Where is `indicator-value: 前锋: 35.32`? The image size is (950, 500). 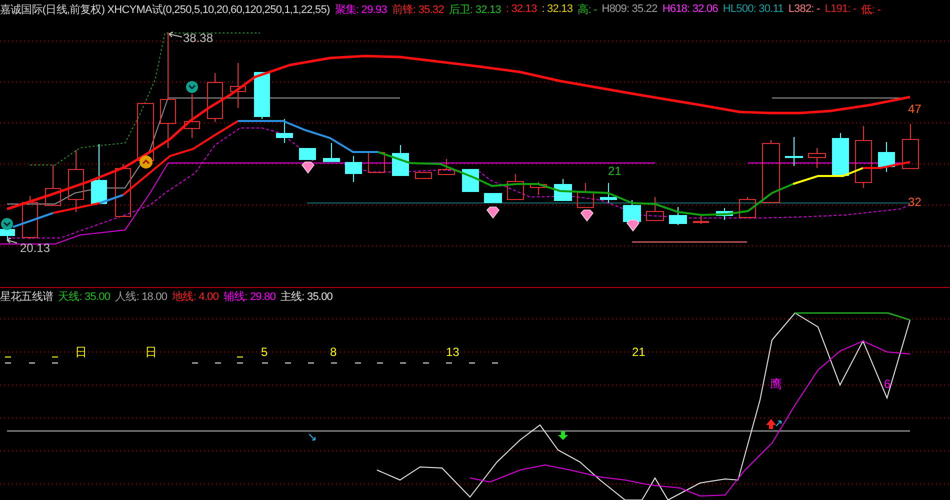 indicator-value: 前锋: 35.32 is located at coordinates (418, 9).